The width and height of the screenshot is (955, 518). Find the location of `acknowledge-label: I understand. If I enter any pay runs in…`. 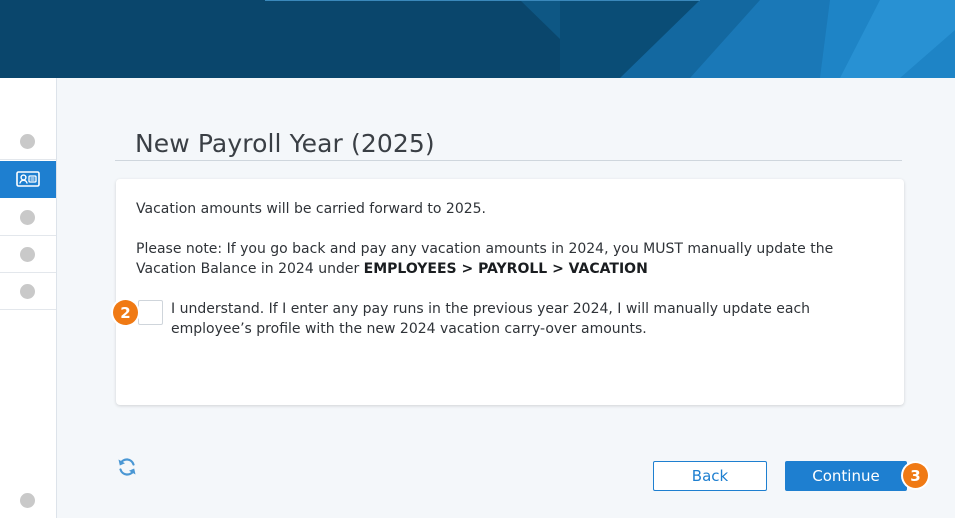

acknowledge-label: I understand. If I enter any pay runs in… is located at coordinates (521, 319).